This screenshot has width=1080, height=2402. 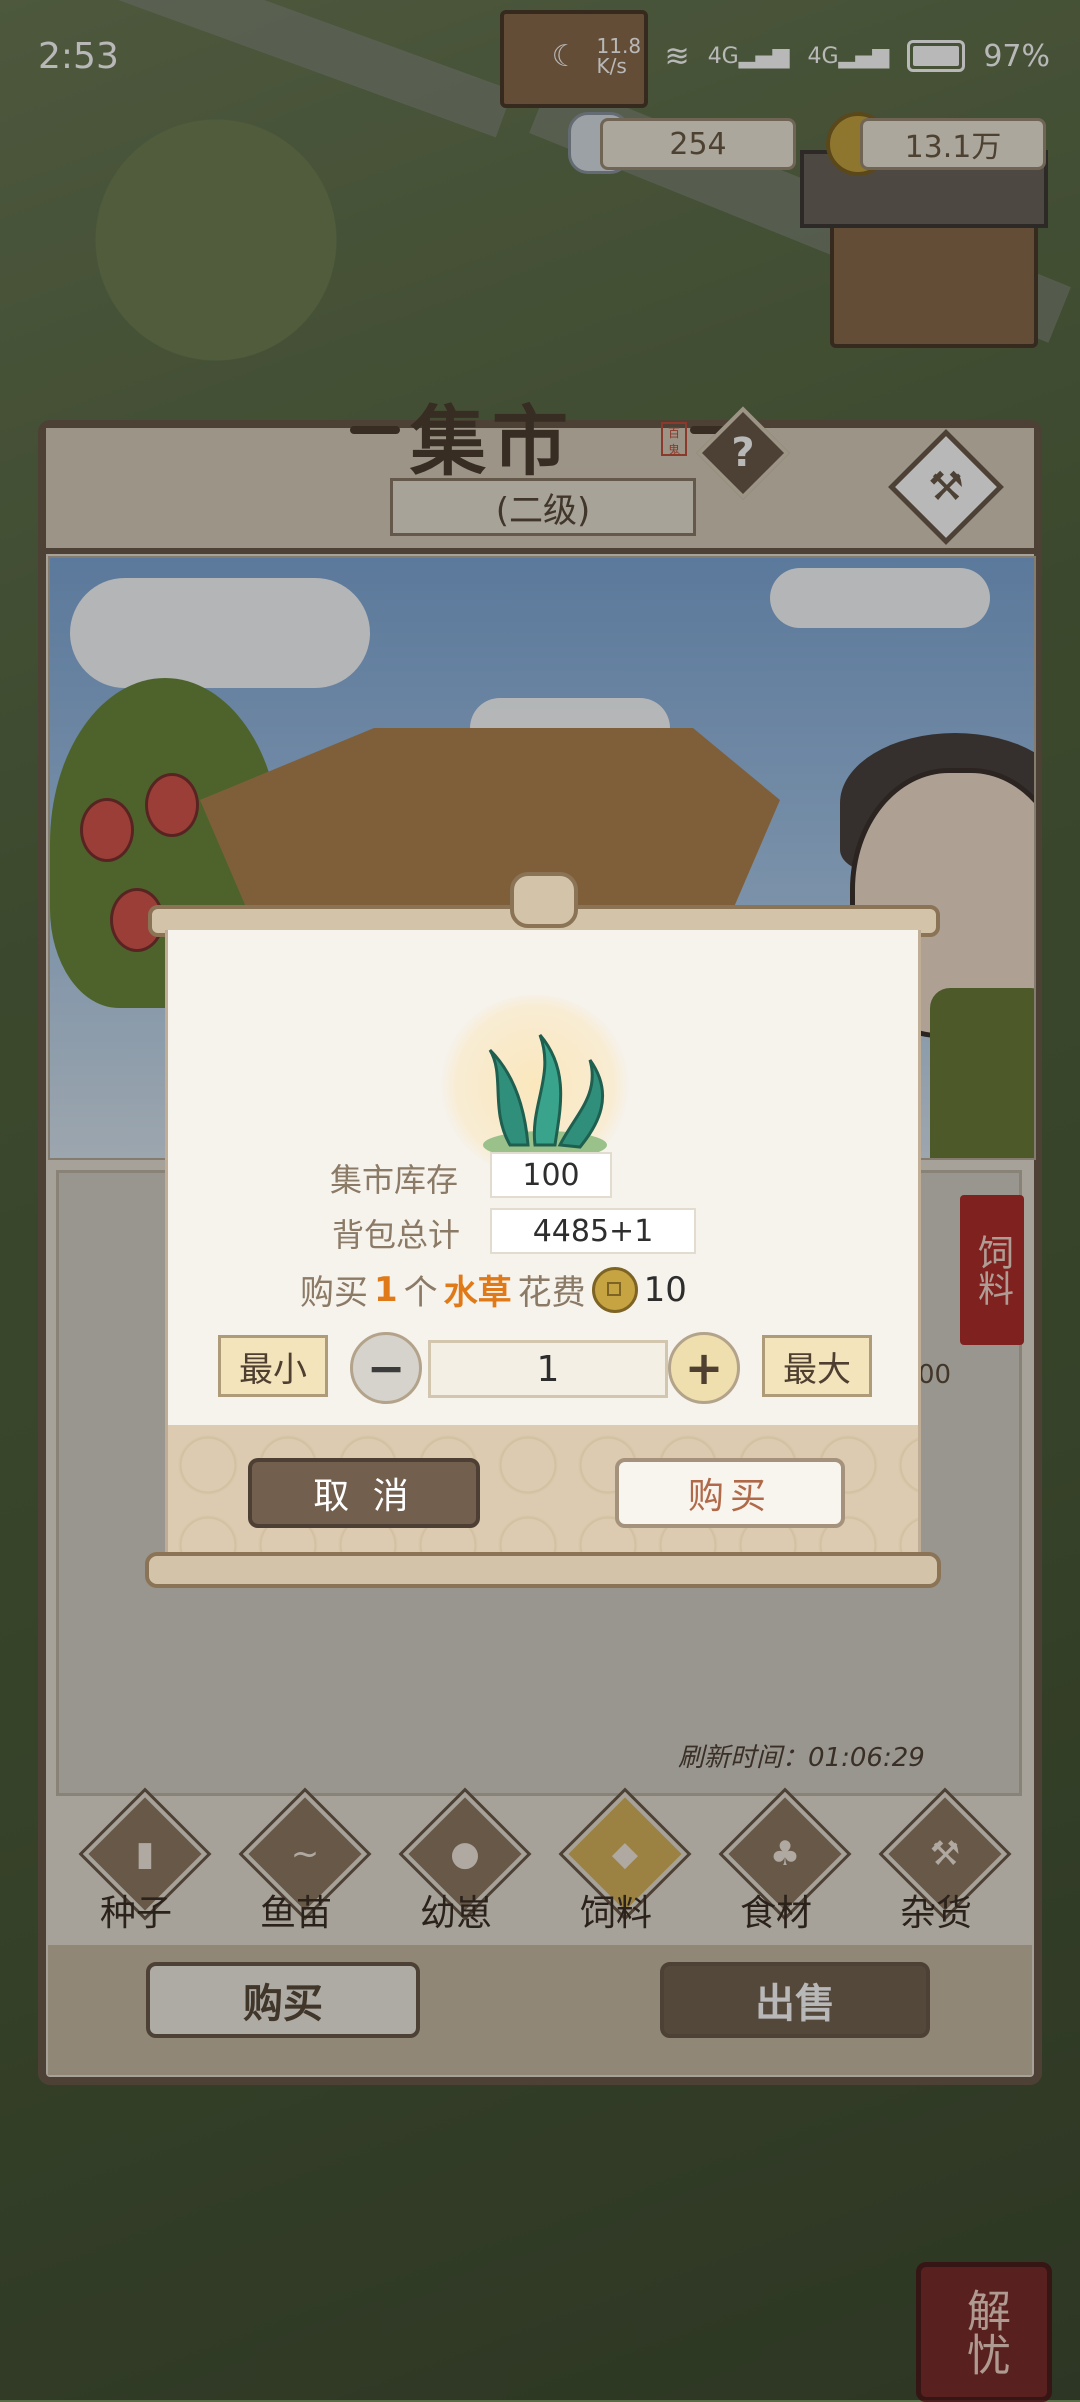 I want to click on seaweed-icon, so click(x=545, y=1096).